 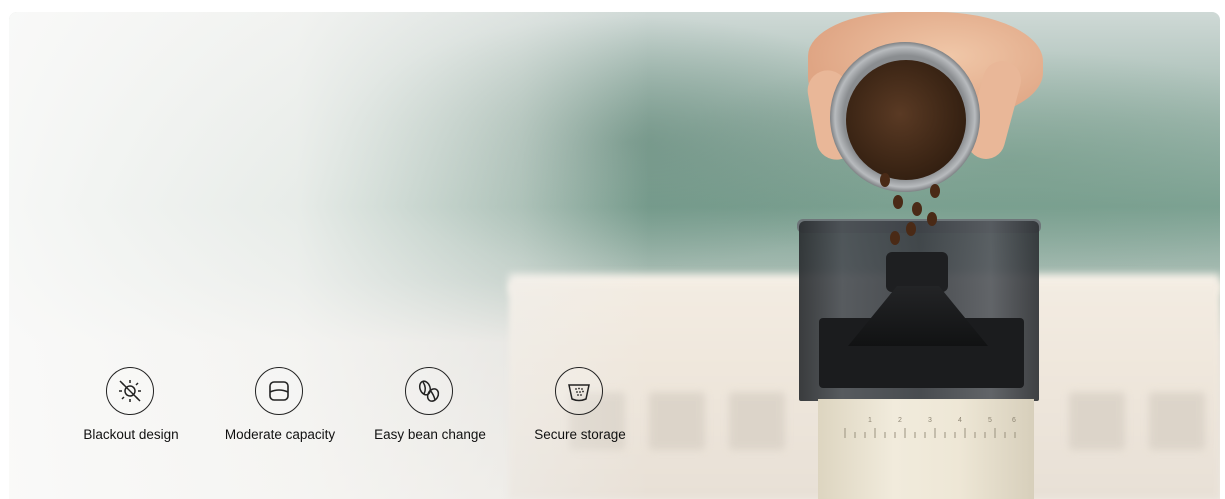 I want to click on coffee-beans-icon, so click(x=429, y=391).